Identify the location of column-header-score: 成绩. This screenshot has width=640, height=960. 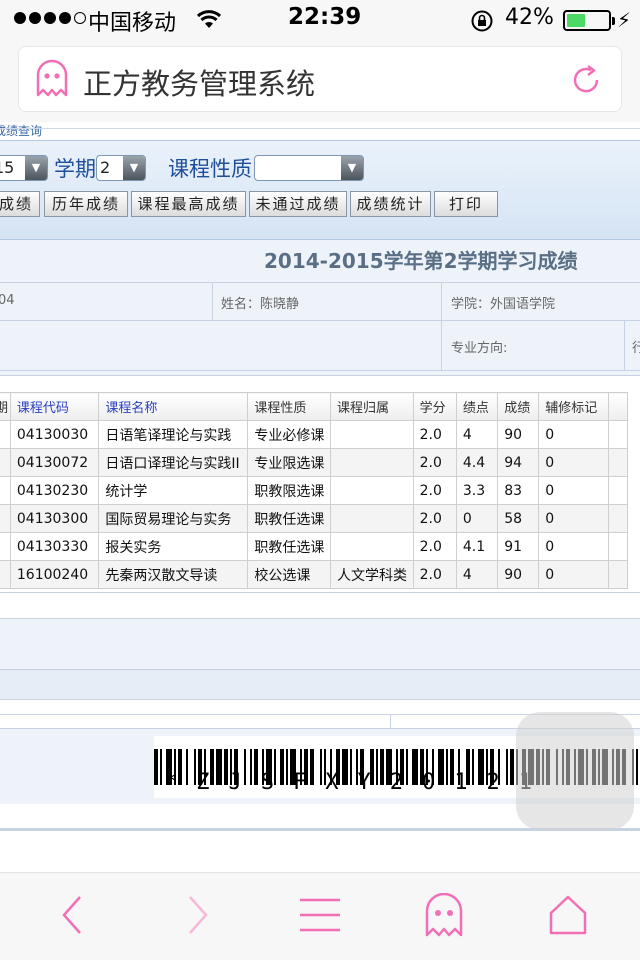
(518, 406).